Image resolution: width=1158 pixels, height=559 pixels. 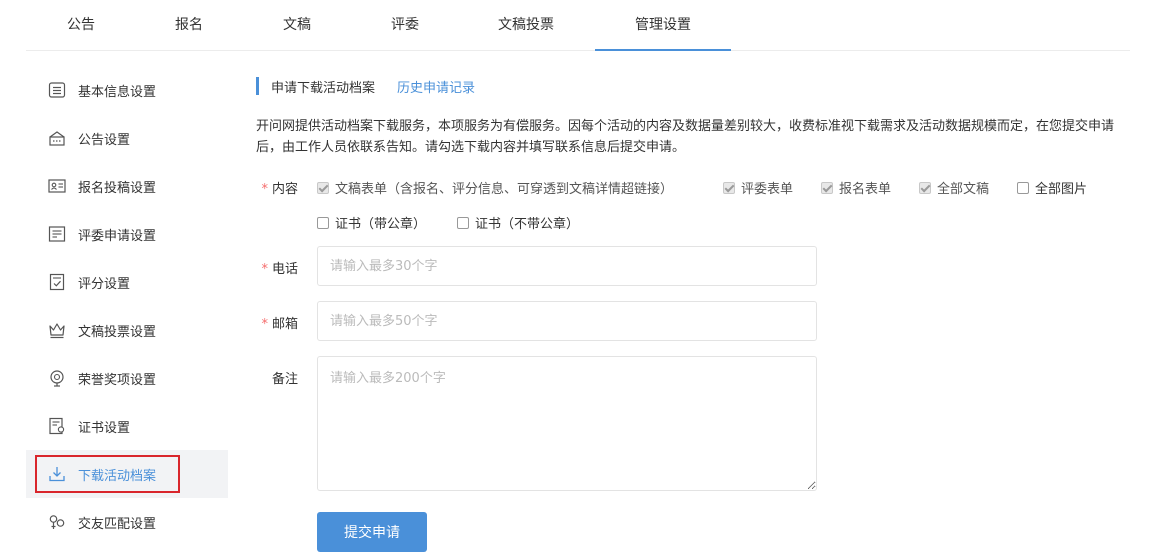 What do you see at coordinates (297, 25) in the screenshot?
I see `tab-manuscripts: 文稿` at bounding box center [297, 25].